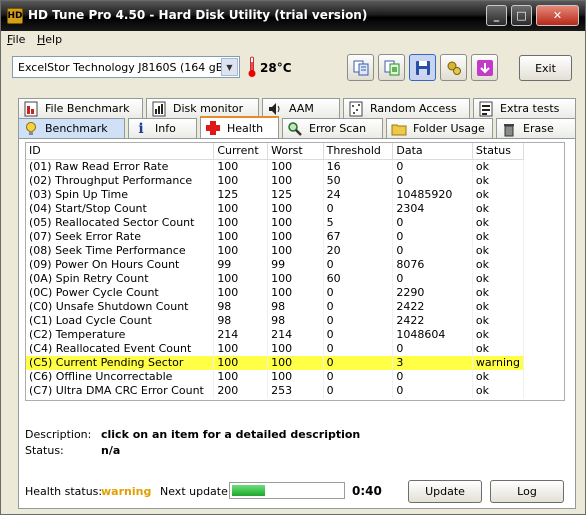 This screenshot has height=515, width=586. Describe the element at coordinates (498, 151) in the screenshot. I see `column-header-status: Status` at that location.